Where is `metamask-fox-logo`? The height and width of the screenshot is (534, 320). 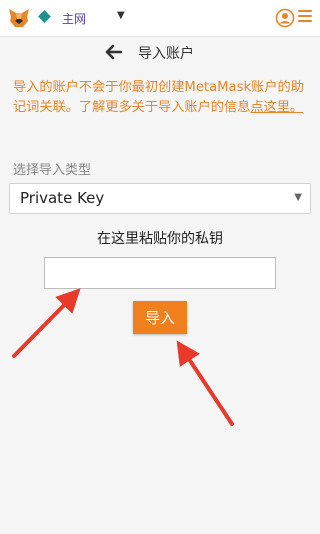
metamask-fox-logo is located at coordinates (19, 18).